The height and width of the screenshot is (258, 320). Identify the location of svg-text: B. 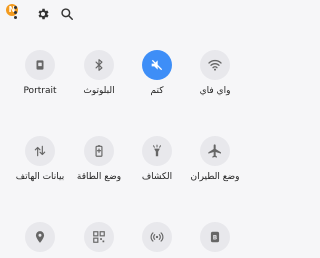
(215, 238).